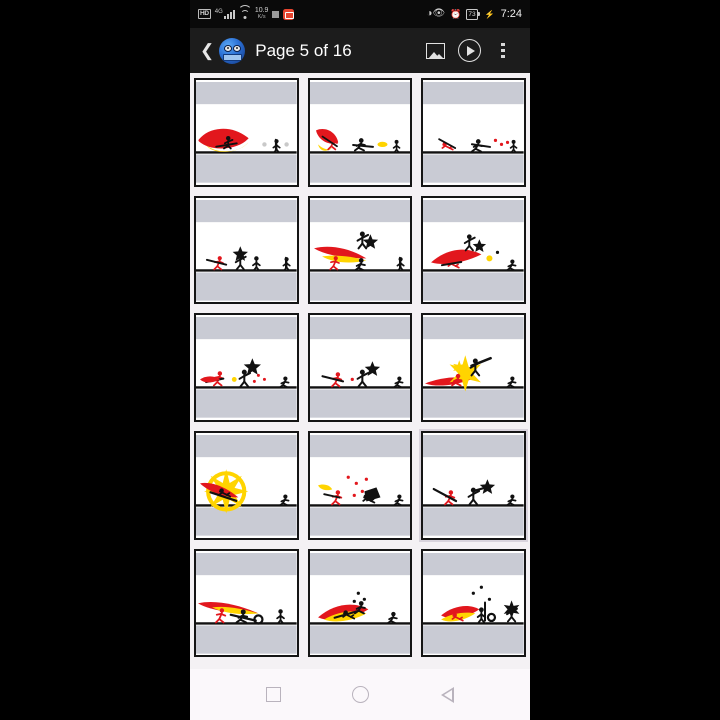  I want to click on eye-comfort-icon: ◑﻿👁, so click(436, 13).